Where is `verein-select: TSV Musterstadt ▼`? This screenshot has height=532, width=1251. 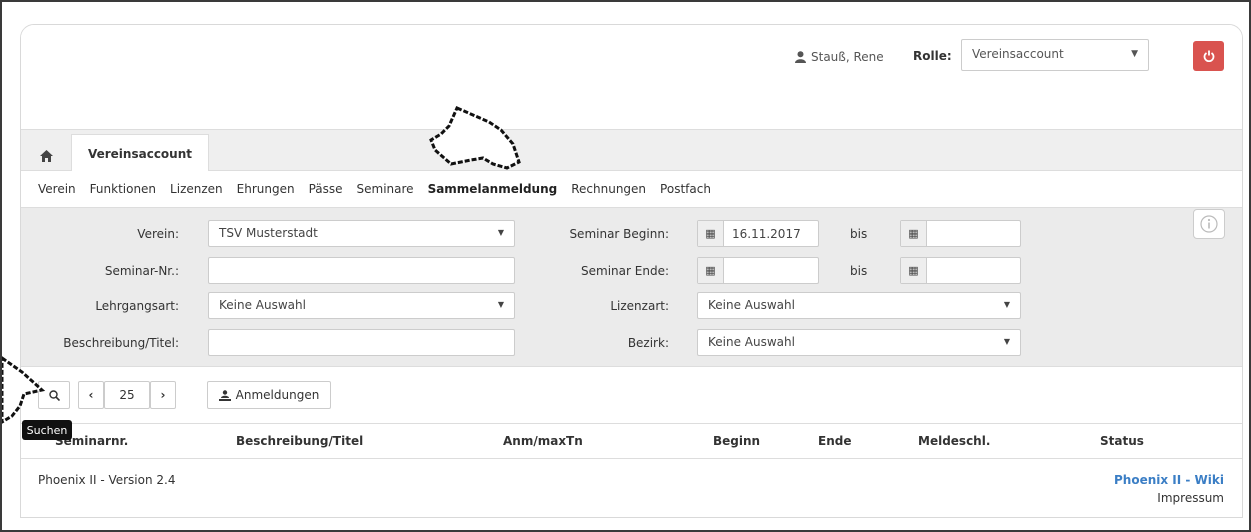 verein-select: TSV Musterstadt ▼ is located at coordinates (361, 233).